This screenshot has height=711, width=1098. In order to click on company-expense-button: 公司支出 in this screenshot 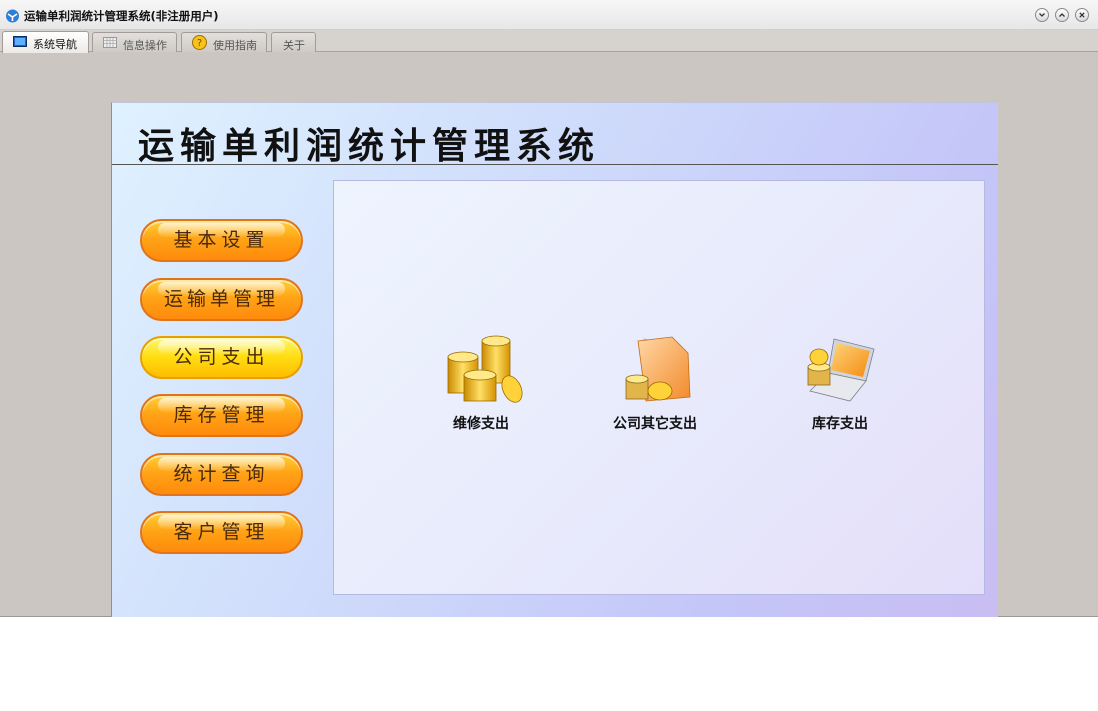, I will do `click(221, 357)`.